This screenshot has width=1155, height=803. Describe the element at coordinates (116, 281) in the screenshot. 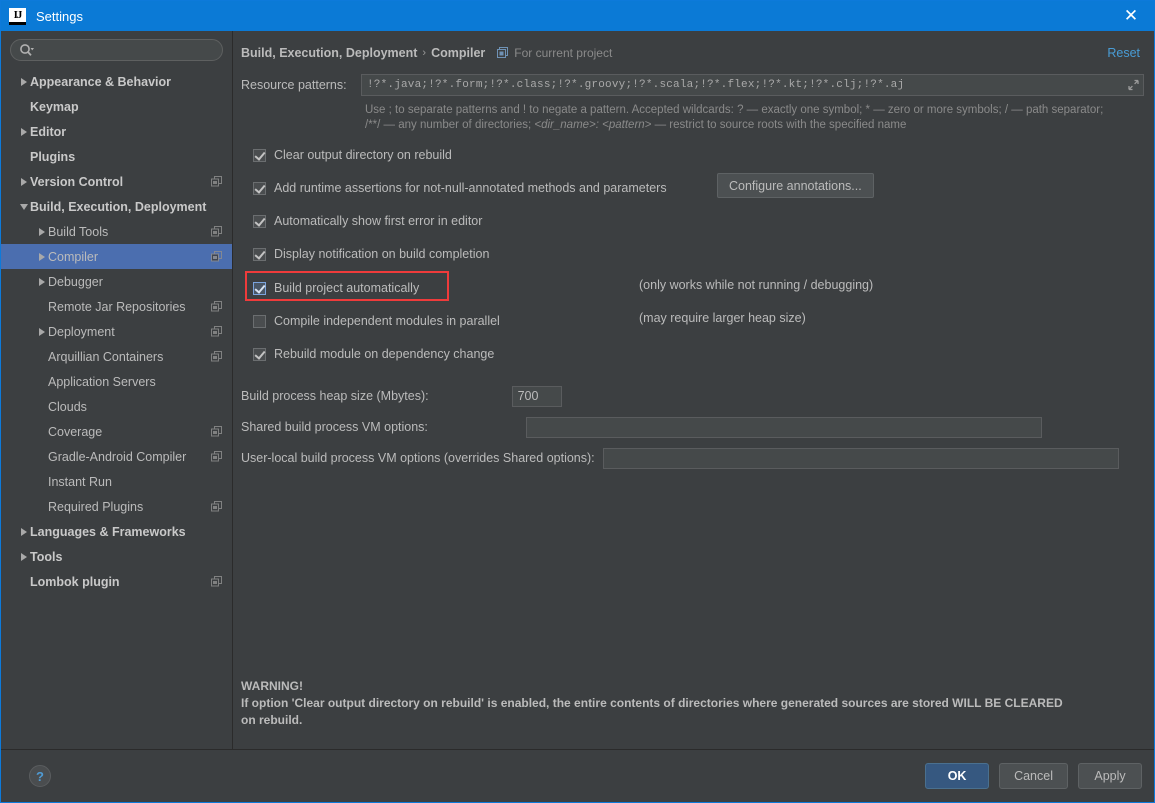

I see `sidebar-item-debugger: Debugger` at that location.